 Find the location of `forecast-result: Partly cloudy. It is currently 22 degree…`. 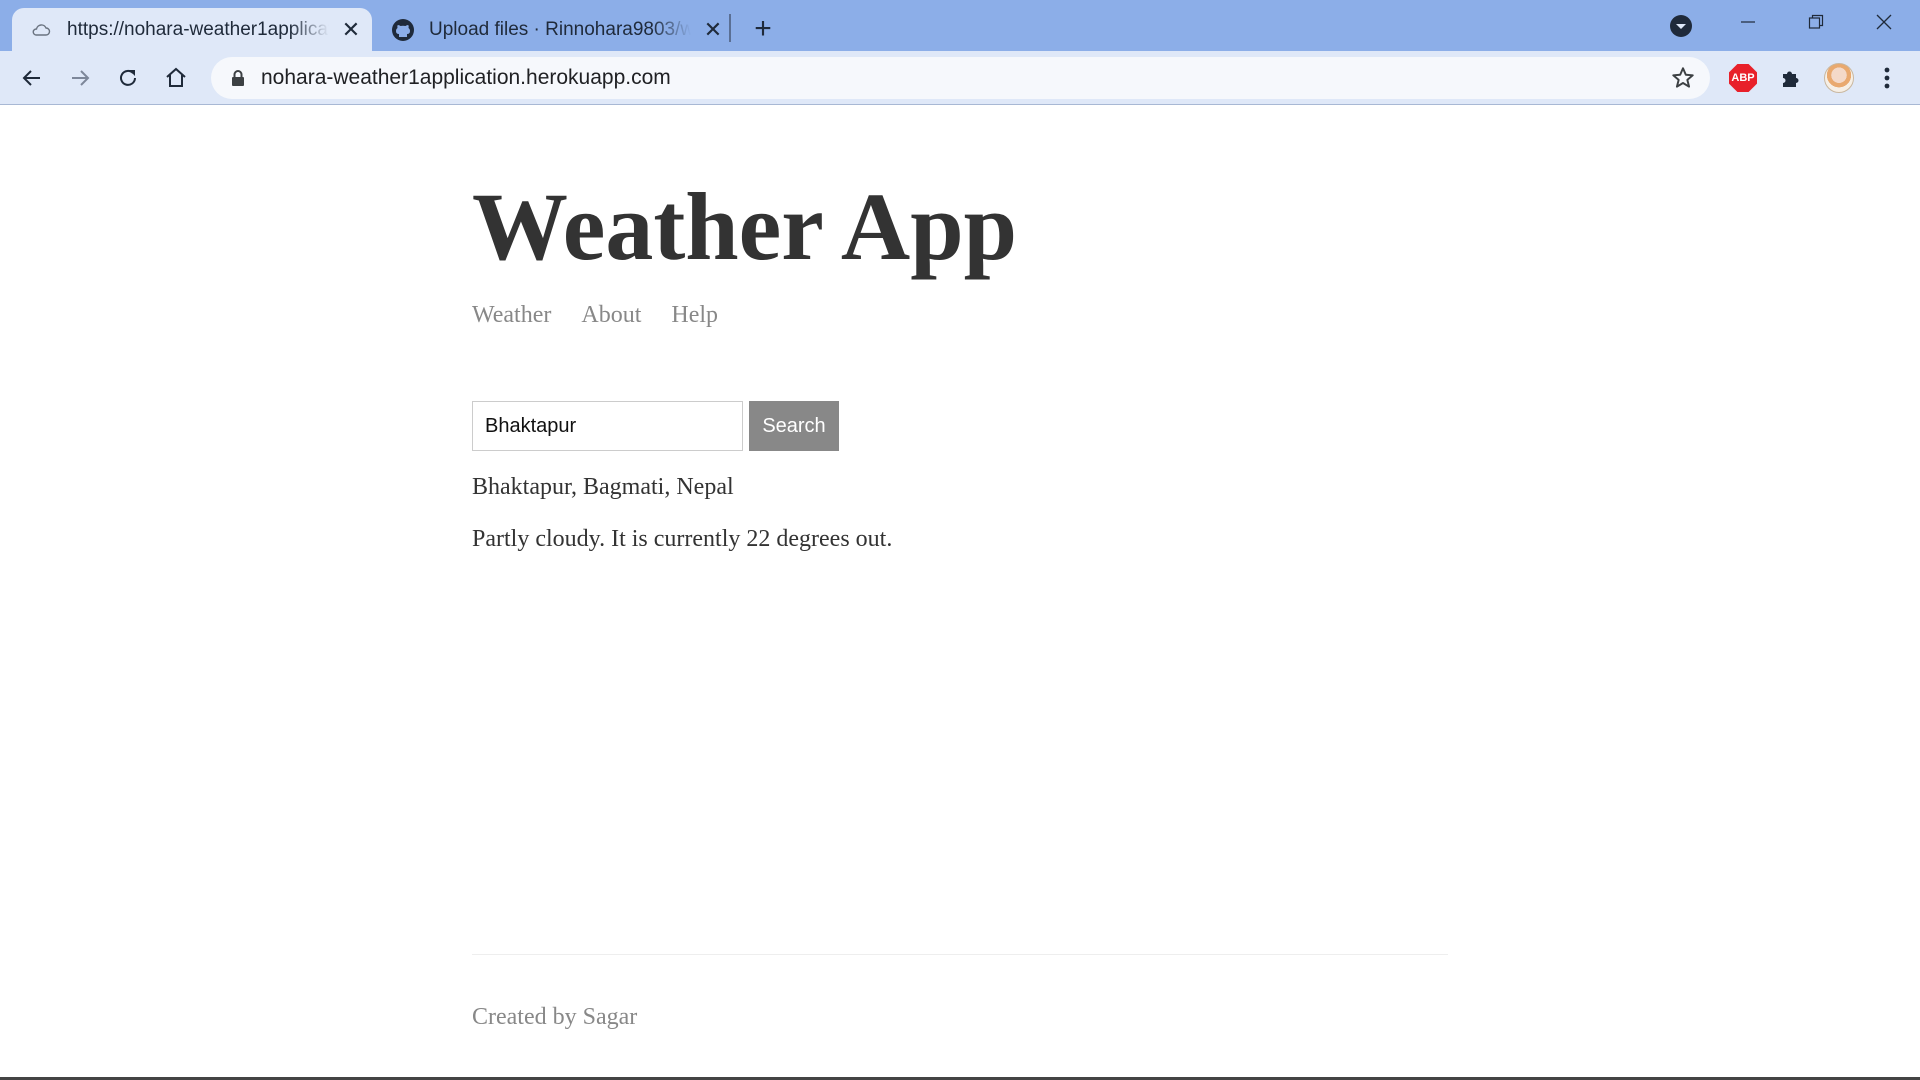

forecast-result: Partly cloudy. It is currently 22 degree… is located at coordinates (682, 539).